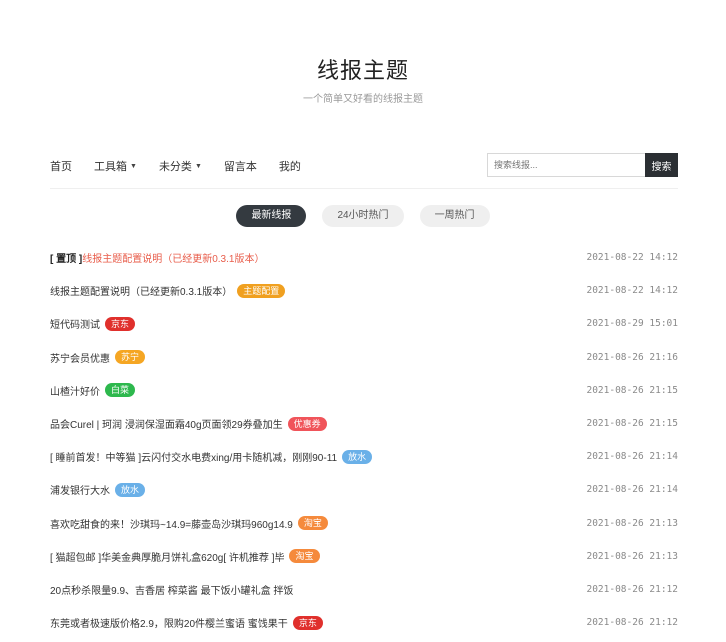  I want to click on tab-latest: 最新线报, so click(271, 216).